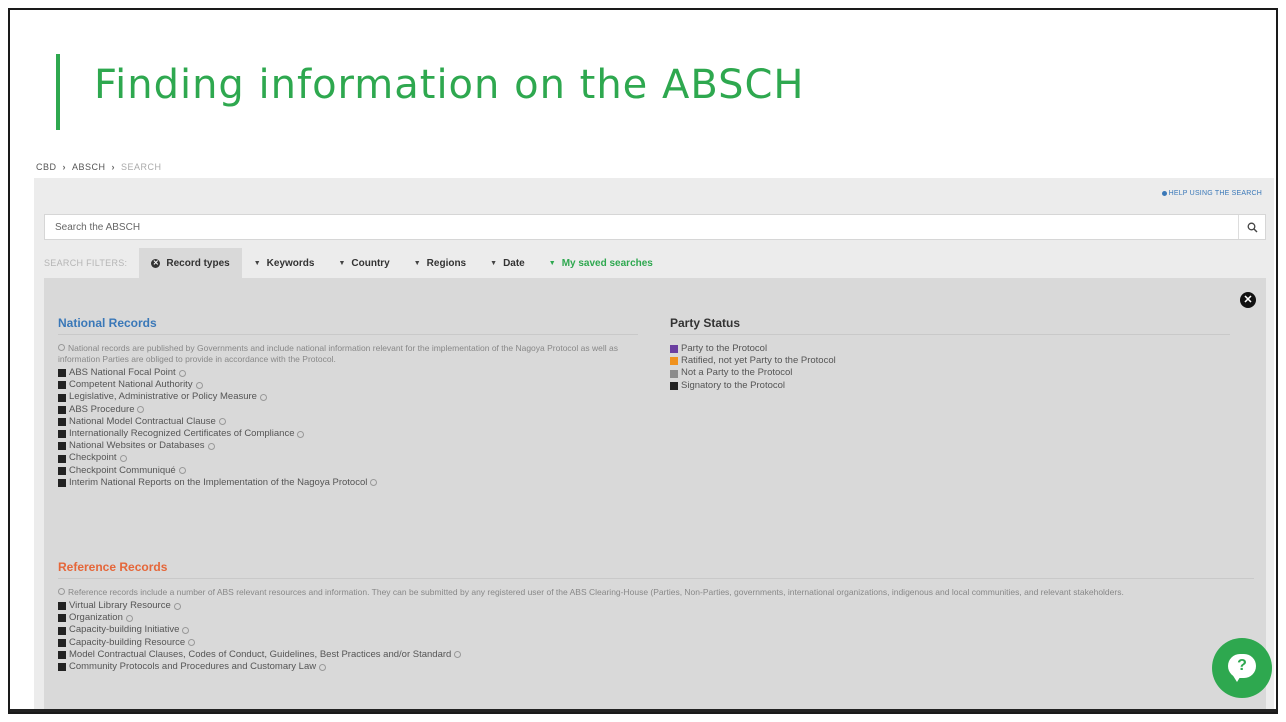 Image resolution: width=1286 pixels, height=722 pixels. I want to click on list-item: National Websites or Databases, so click(348, 446).